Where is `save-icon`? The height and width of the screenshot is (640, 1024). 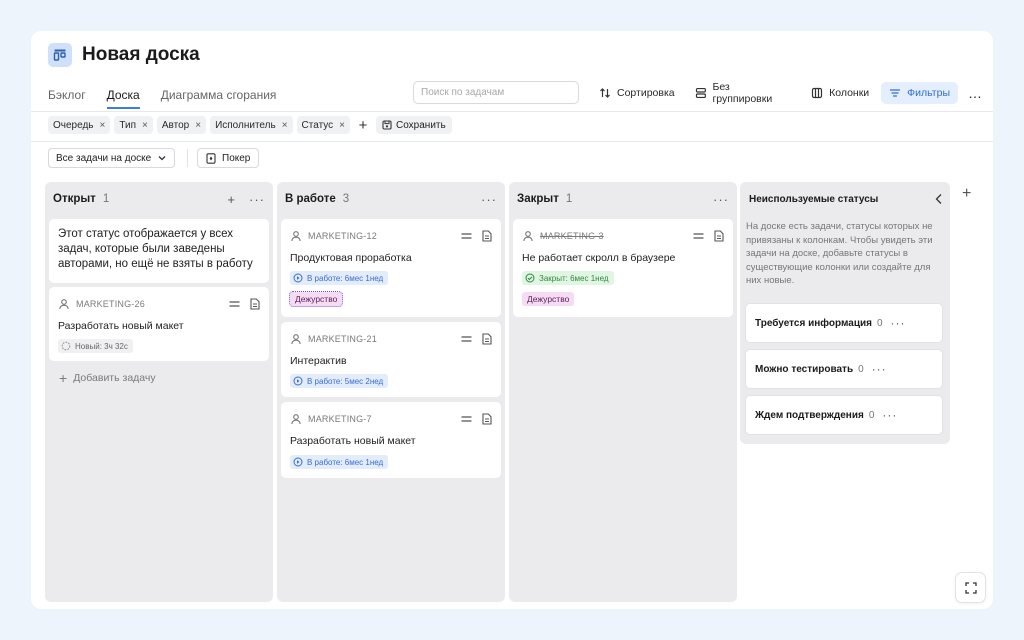 save-icon is located at coordinates (387, 125).